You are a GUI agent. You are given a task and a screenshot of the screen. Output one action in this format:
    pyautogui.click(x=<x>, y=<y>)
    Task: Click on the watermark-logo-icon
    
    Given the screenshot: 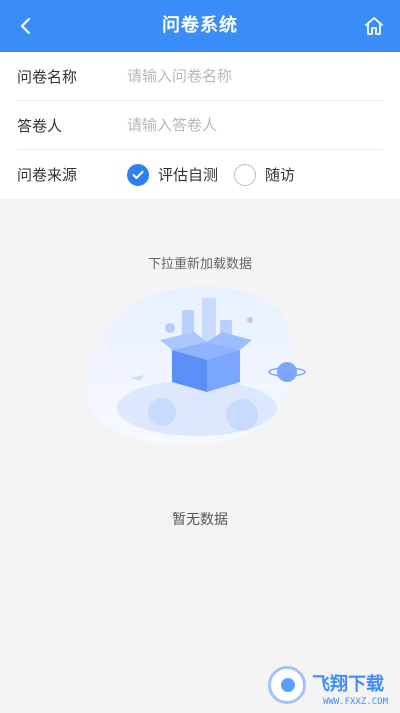 What is the action you would take?
    pyautogui.click(x=287, y=685)
    